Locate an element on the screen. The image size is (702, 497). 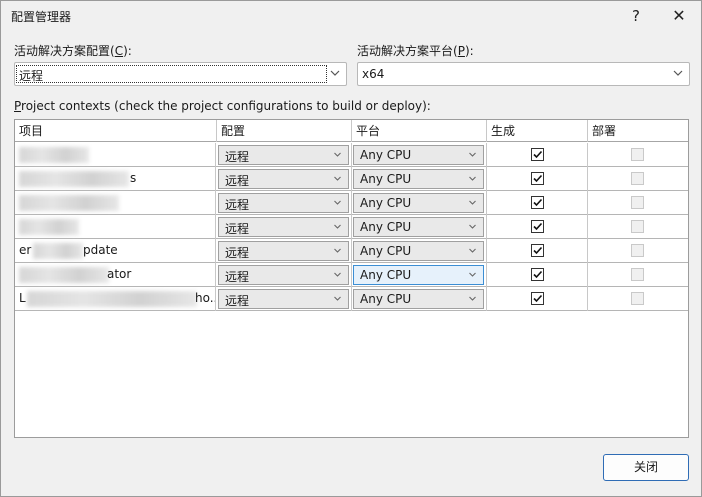
active-config-value: 远程 is located at coordinates (31, 76).